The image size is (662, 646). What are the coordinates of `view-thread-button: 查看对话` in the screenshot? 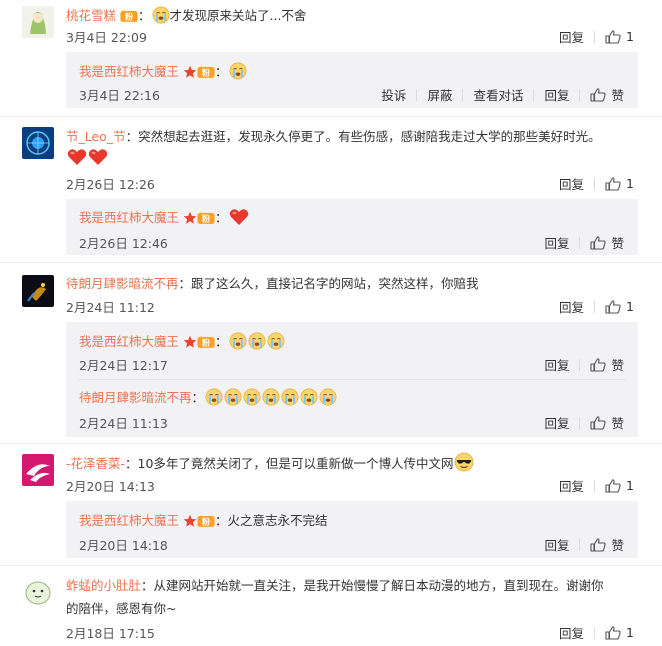 It's located at (498, 94).